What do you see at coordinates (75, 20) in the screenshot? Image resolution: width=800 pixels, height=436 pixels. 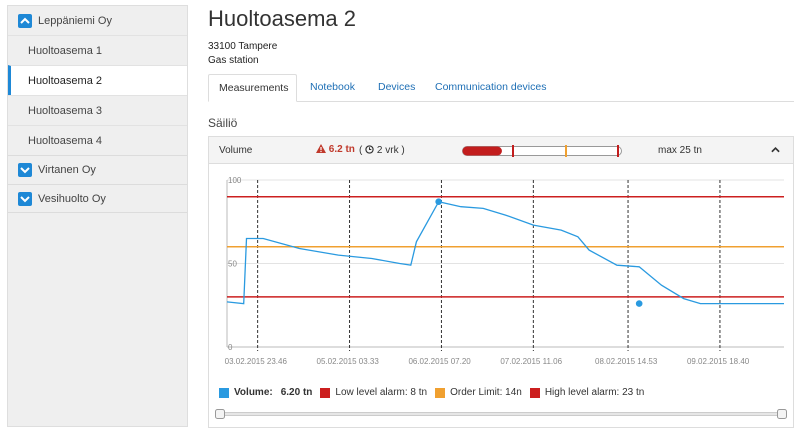 I see `group-label: Leppäniemi Oy` at bounding box center [75, 20].